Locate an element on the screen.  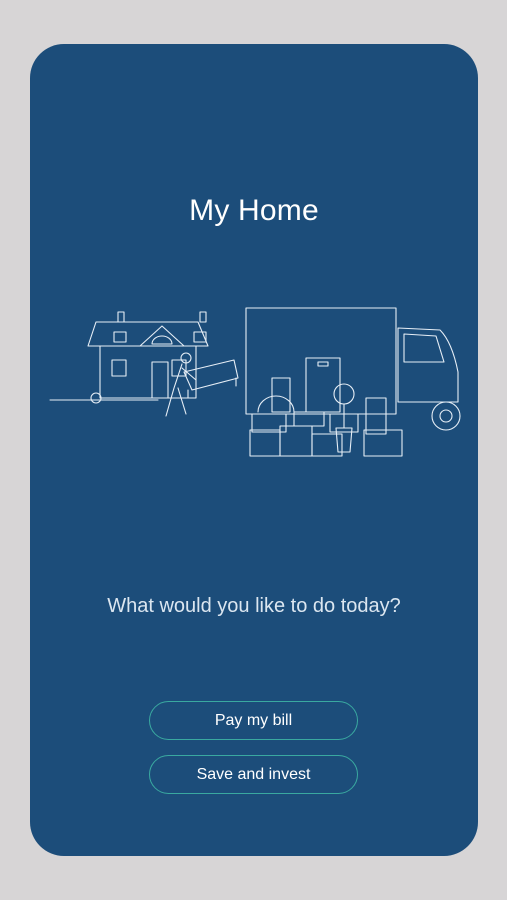
moving-house-illustration is located at coordinates (255, 383).